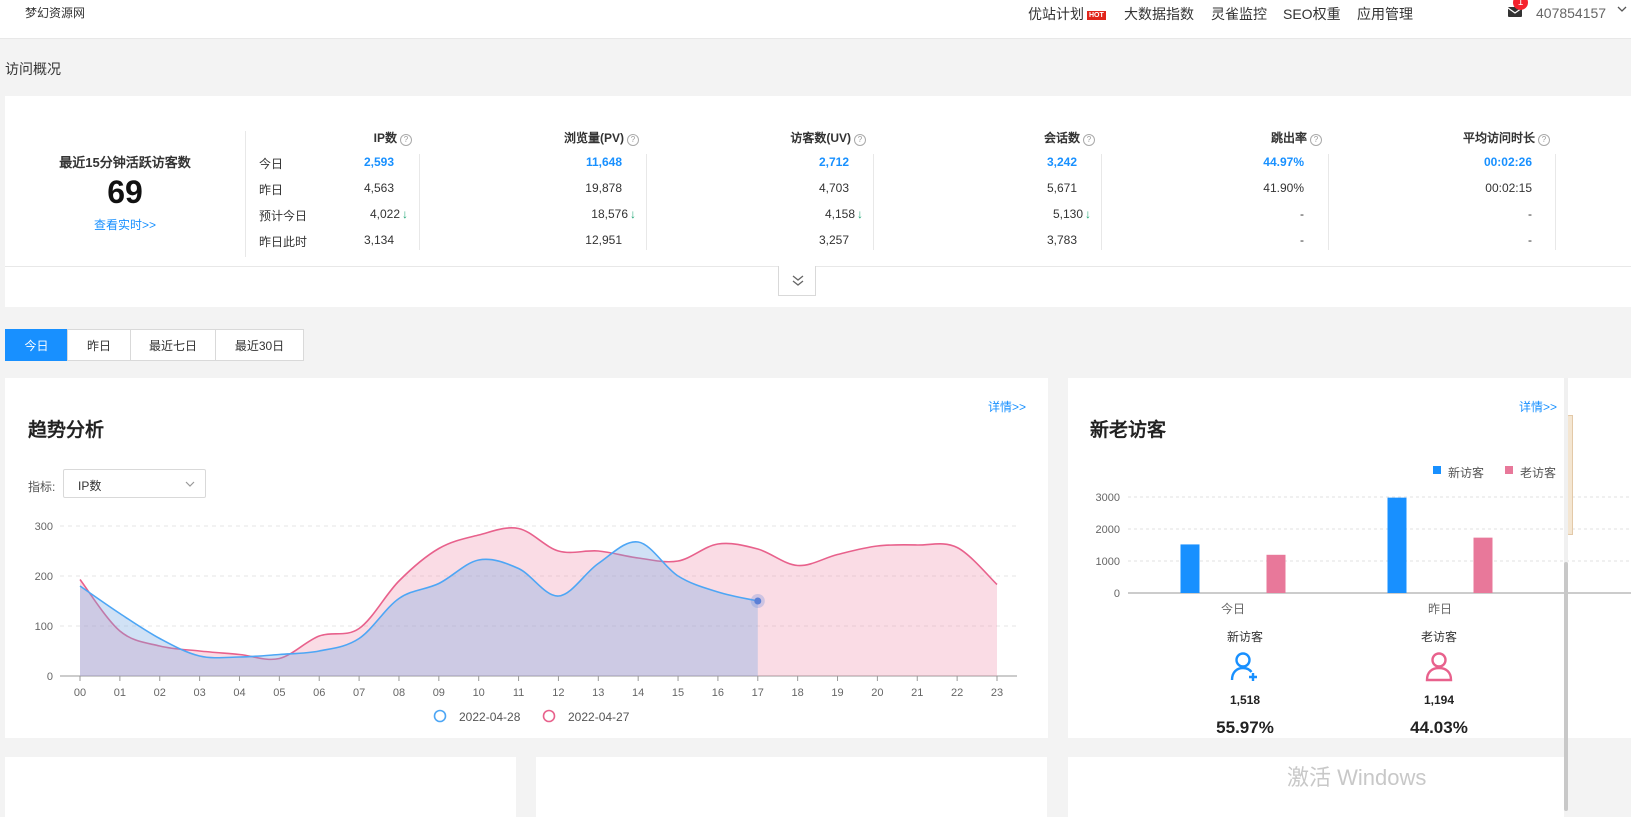 This screenshot has height=817, width=1631. I want to click on duration-yesterday-same-time: -, so click(1530, 240).